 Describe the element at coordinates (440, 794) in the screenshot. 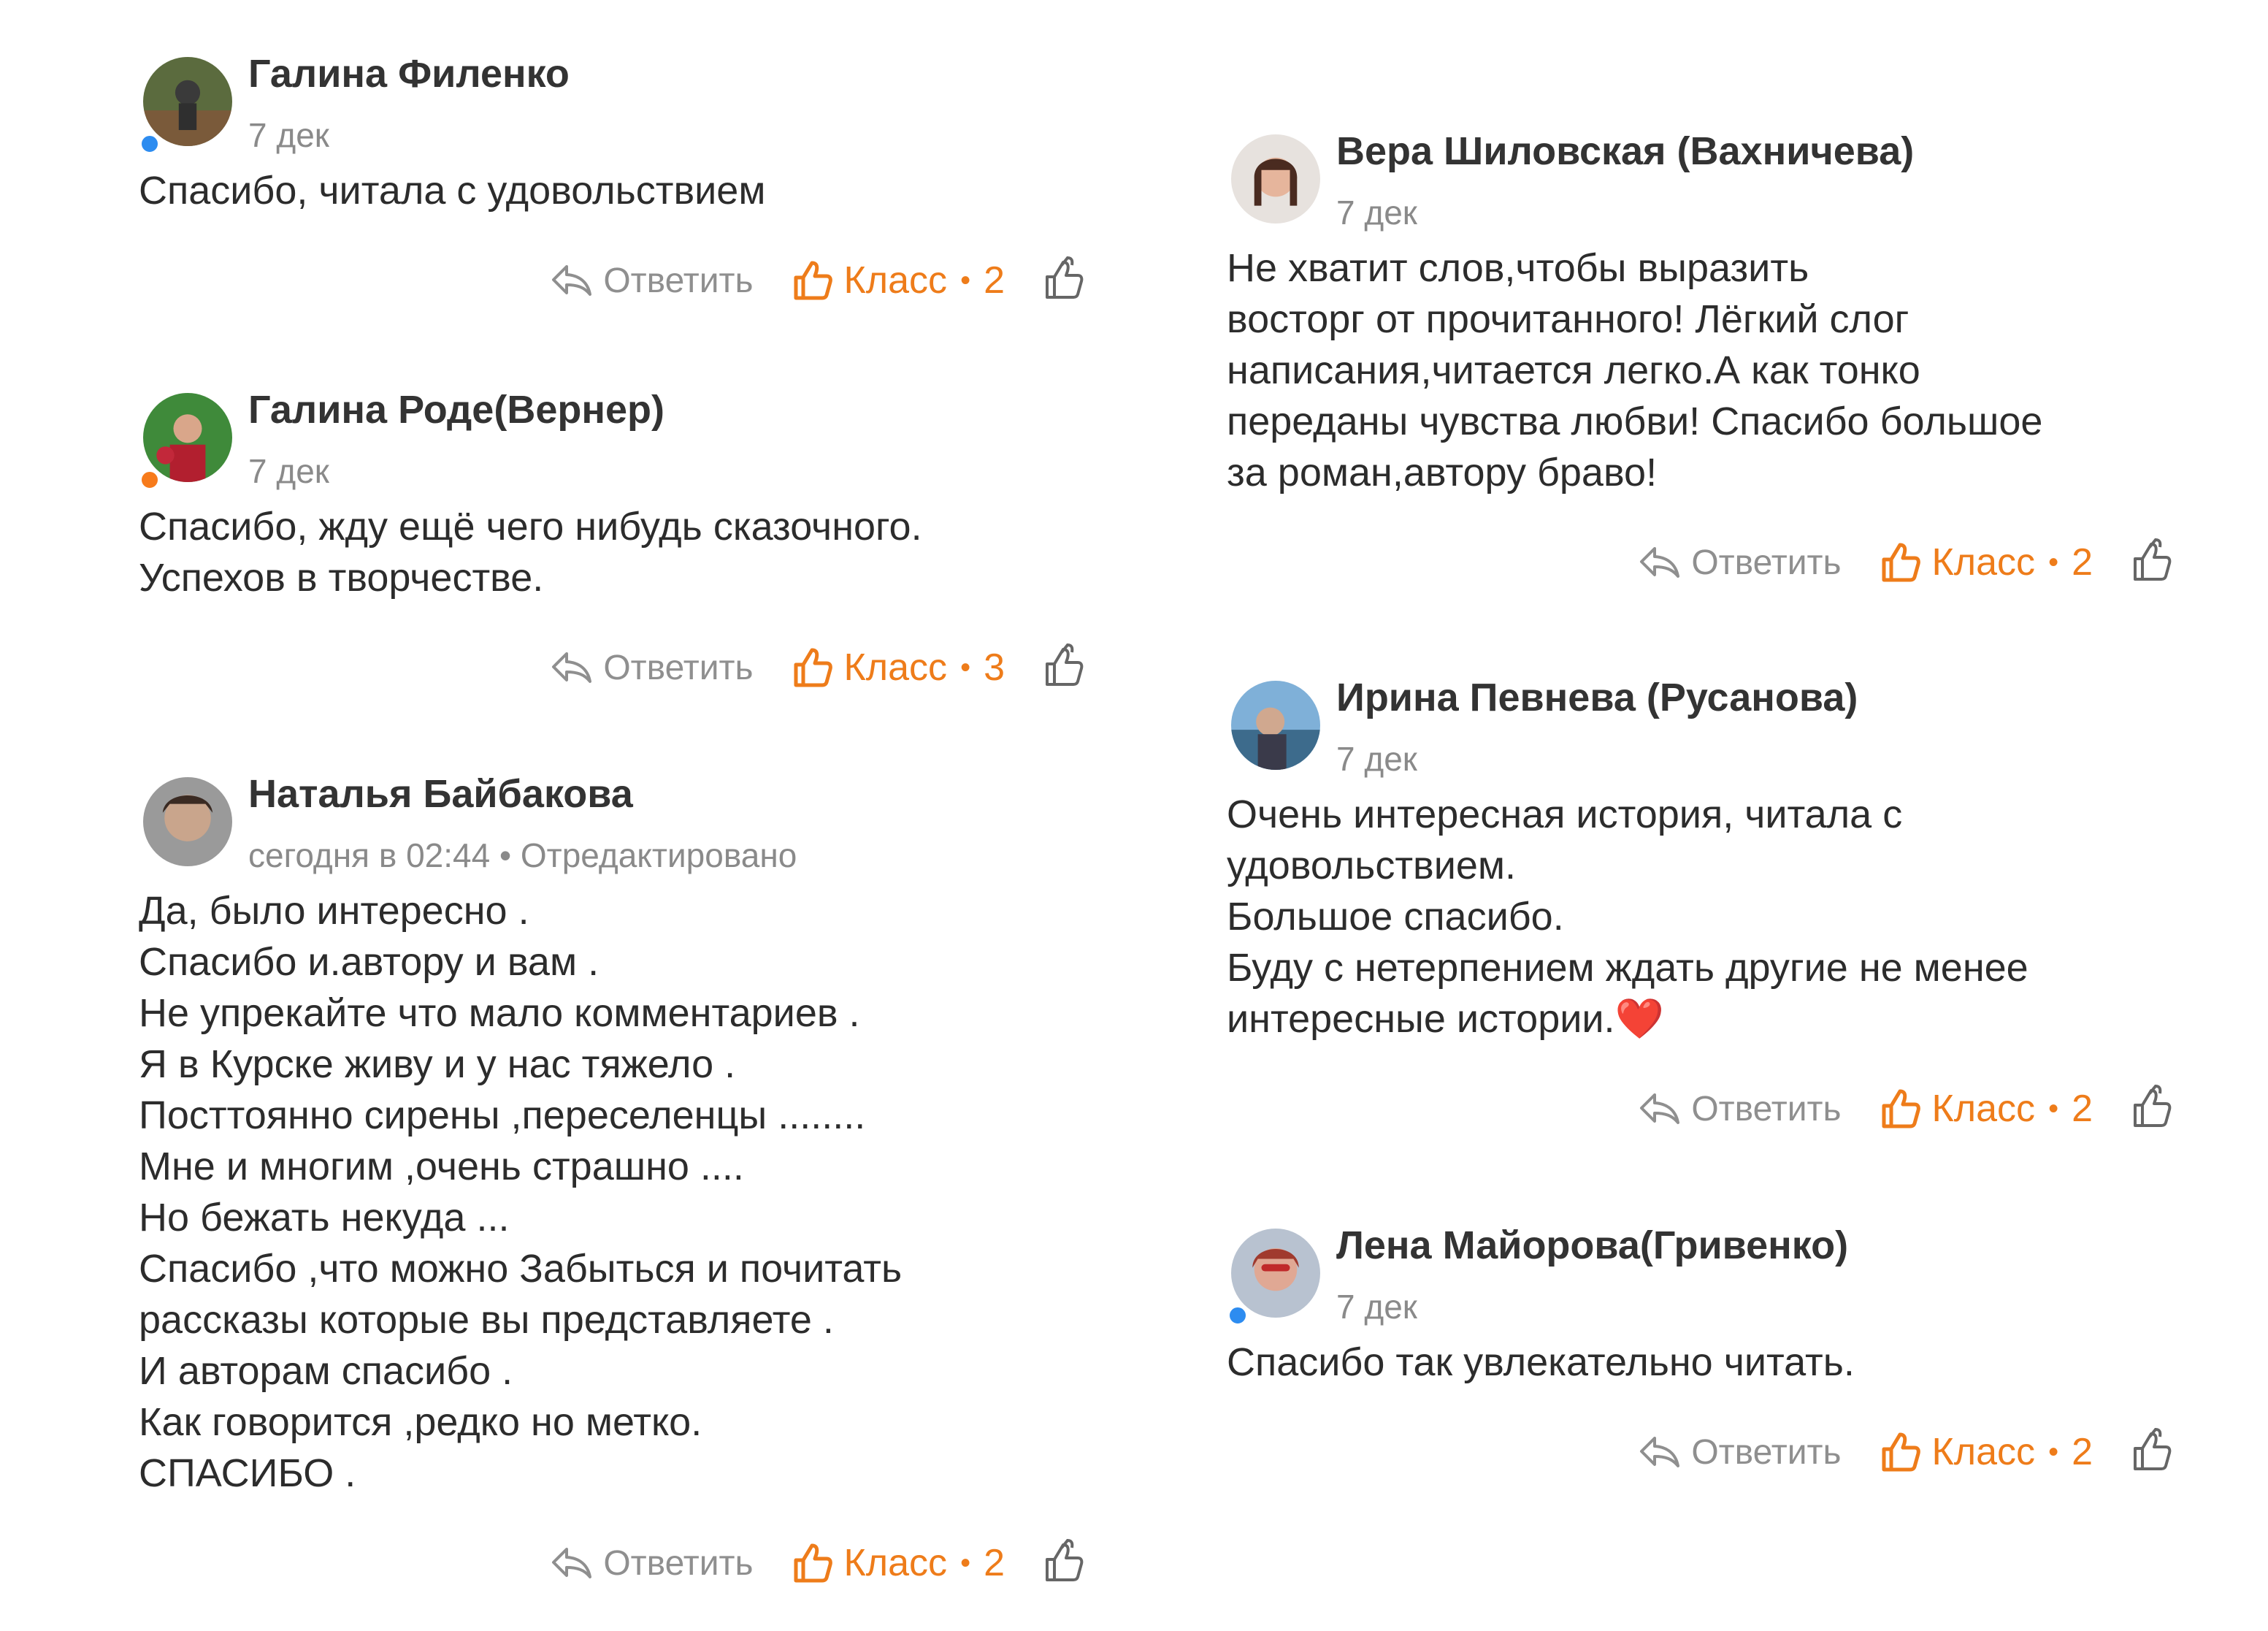

I see `author-name: Наталья Байбакова` at that location.